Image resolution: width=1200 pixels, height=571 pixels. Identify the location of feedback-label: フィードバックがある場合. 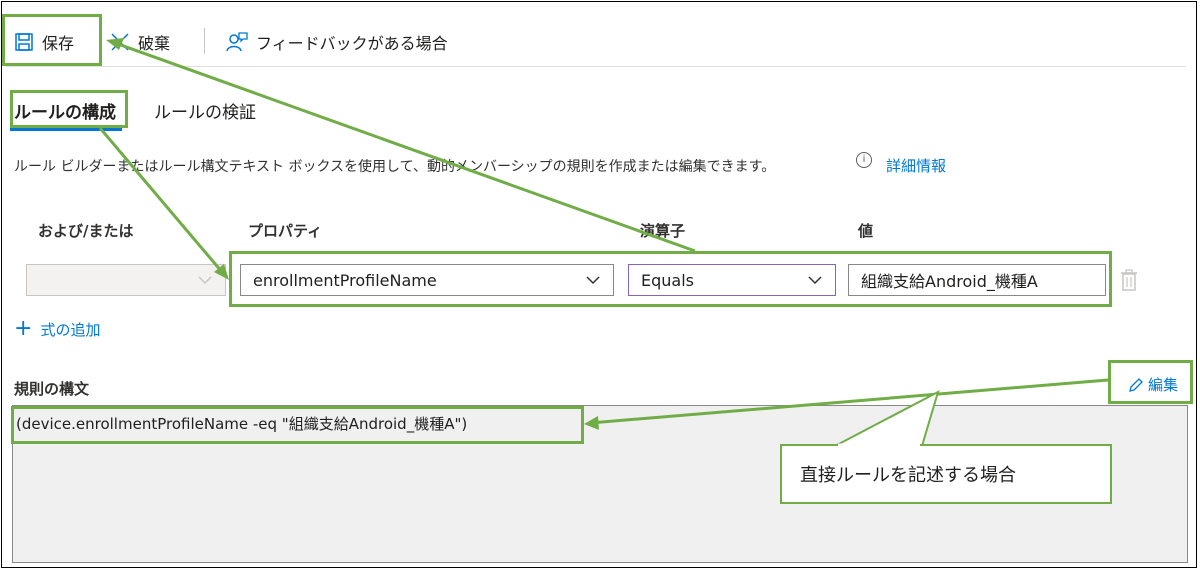
(352, 43).